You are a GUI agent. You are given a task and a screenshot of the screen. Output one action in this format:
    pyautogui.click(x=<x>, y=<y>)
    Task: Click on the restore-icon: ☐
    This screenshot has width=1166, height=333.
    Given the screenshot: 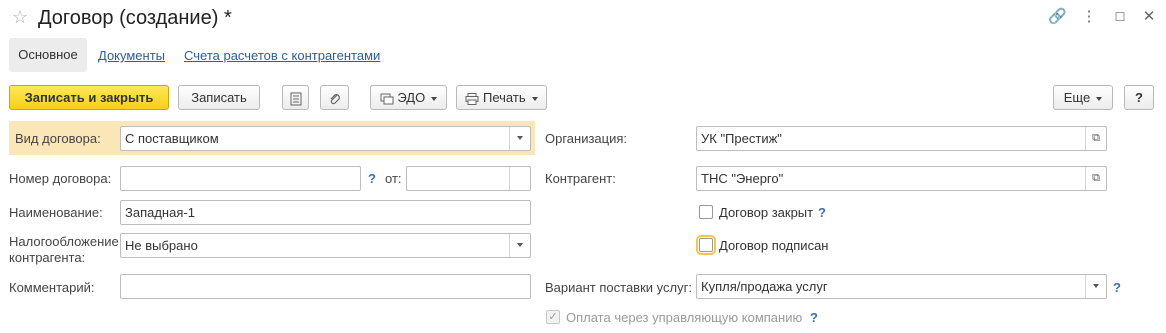 What is the action you would take?
    pyautogui.click(x=1120, y=17)
    